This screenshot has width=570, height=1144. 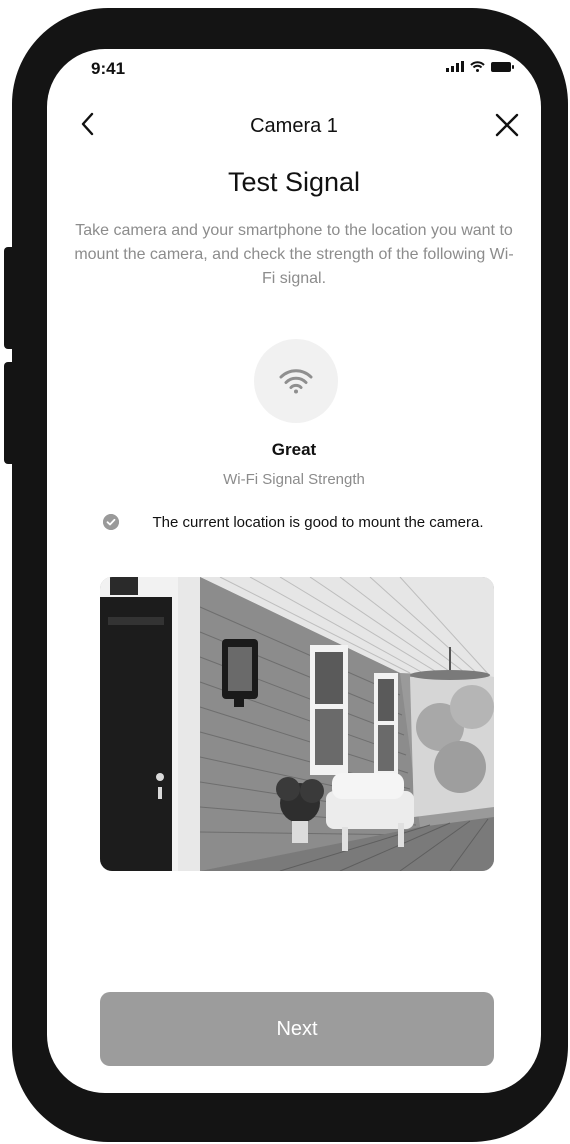 I want to click on check-circle-icon, so click(x=111, y=522).